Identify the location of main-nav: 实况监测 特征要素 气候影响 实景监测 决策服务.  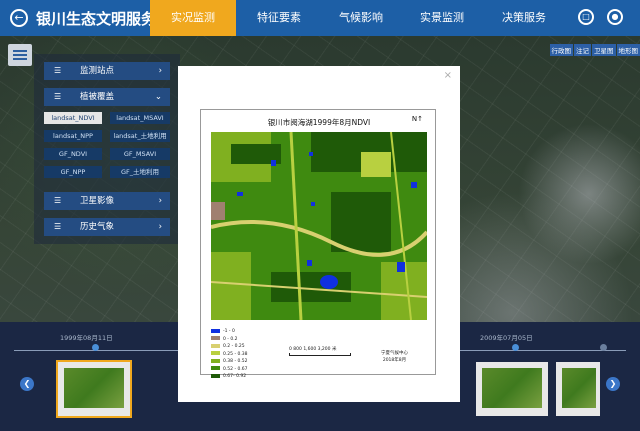
(357, 18).